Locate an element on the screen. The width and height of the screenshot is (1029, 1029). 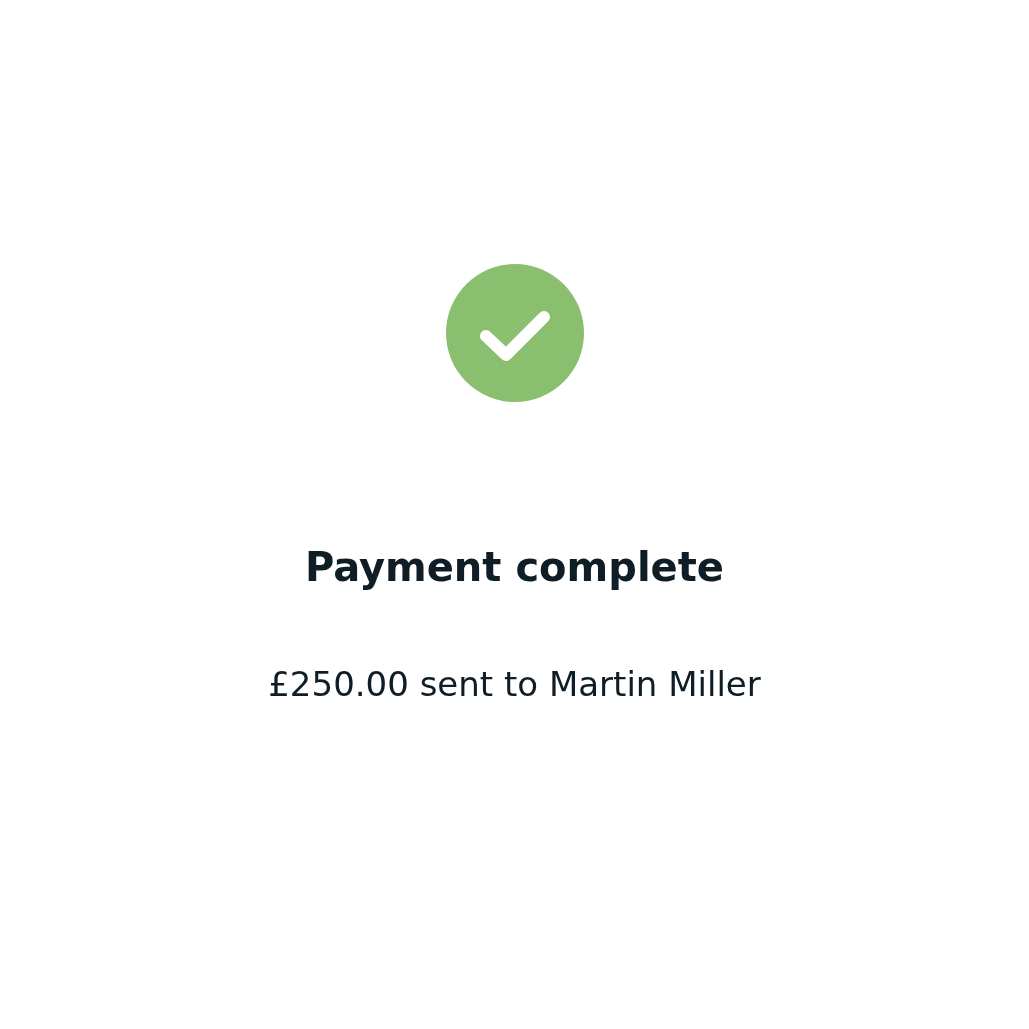
payment-message: £250.00 sent to Martin Miller is located at coordinates (514, 684).